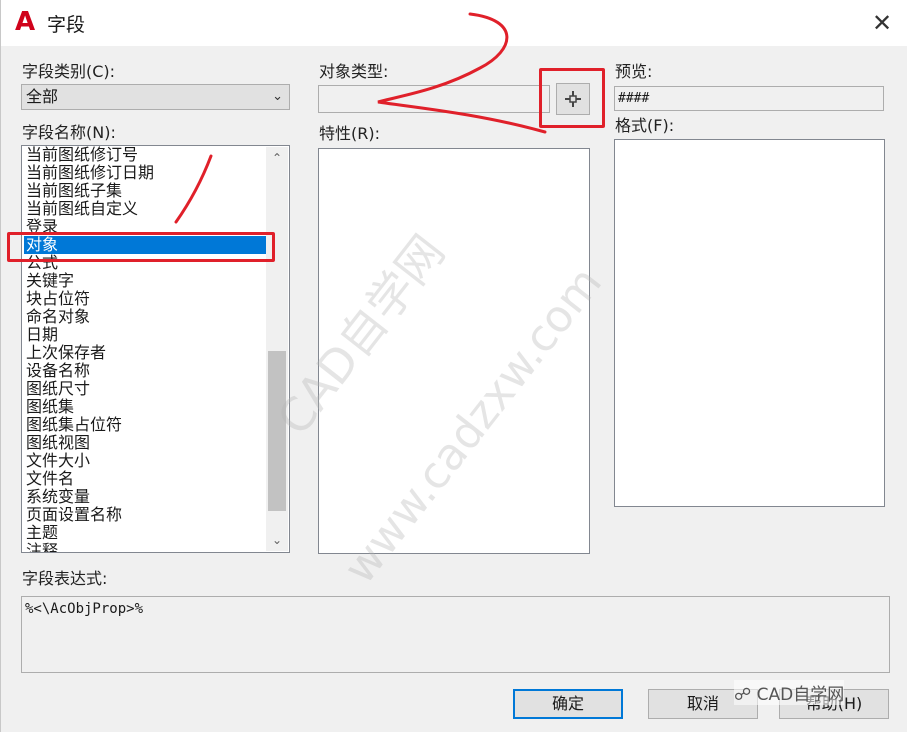  What do you see at coordinates (145, 407) in the screenshot?
I see `list-item: 图纸集` at bounding box center [145, 407].